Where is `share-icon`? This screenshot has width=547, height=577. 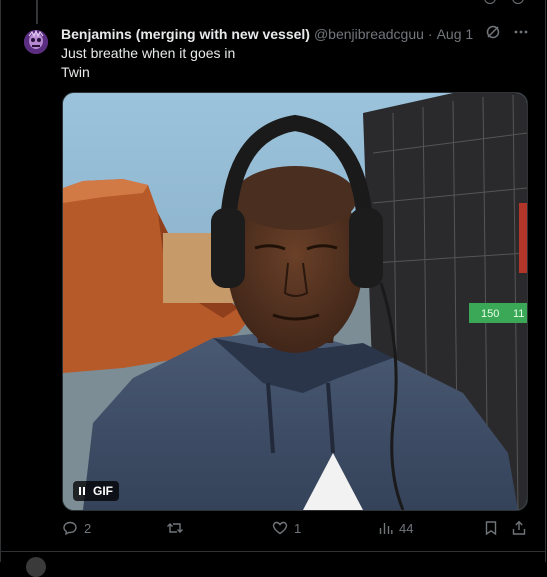
share-icon is located at coordinates (519, 527).